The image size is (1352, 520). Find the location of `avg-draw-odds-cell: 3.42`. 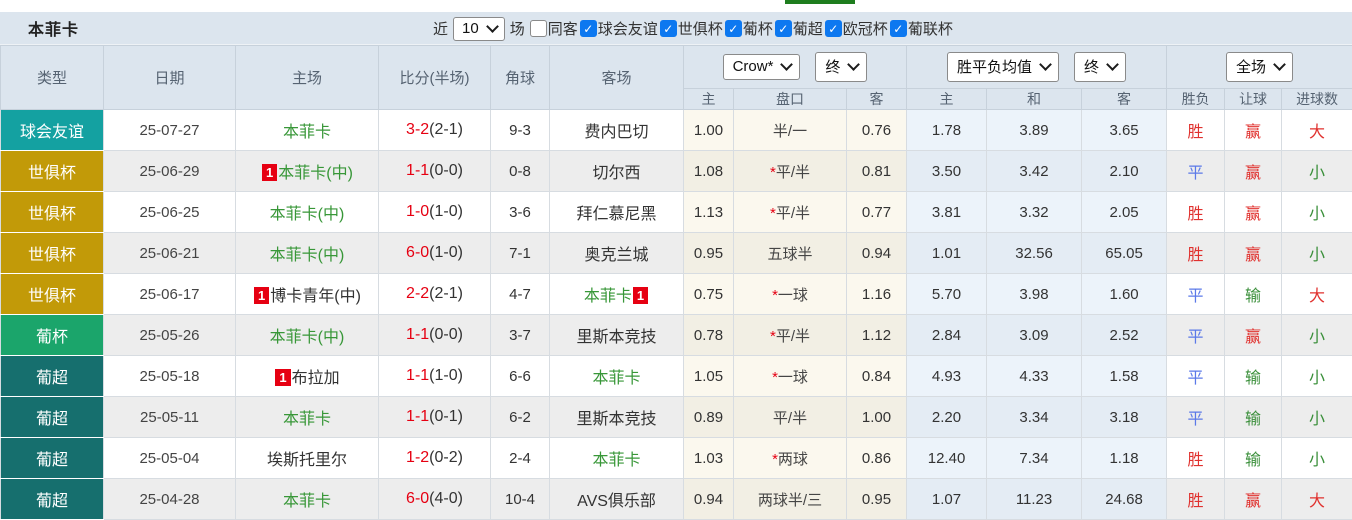

avg-draw-odds-cell: 3.42 is located at coordinates (1034, 171).